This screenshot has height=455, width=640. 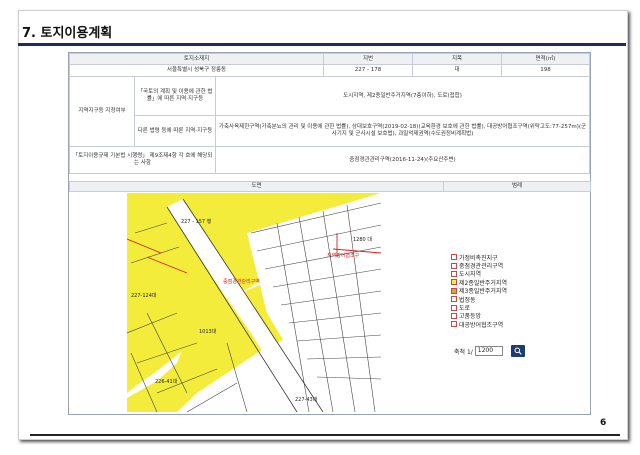 I want to click on map-label-defense-zone: 지역방어협조구, so click(x=343, y=255).